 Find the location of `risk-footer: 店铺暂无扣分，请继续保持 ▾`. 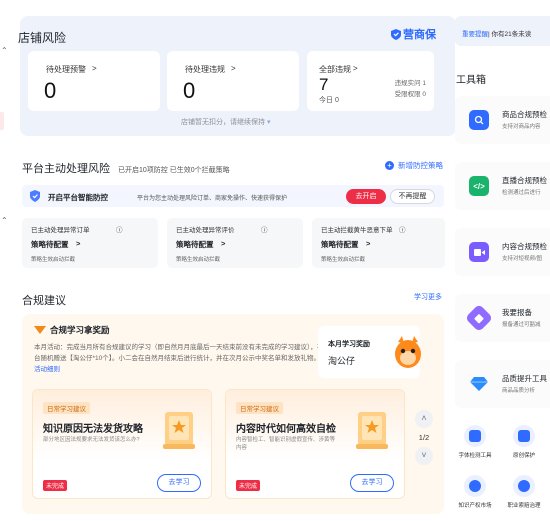

risk-footer: 店铺暂无扣分，请继续保持 ▾ is located at coordinates (225, 122).